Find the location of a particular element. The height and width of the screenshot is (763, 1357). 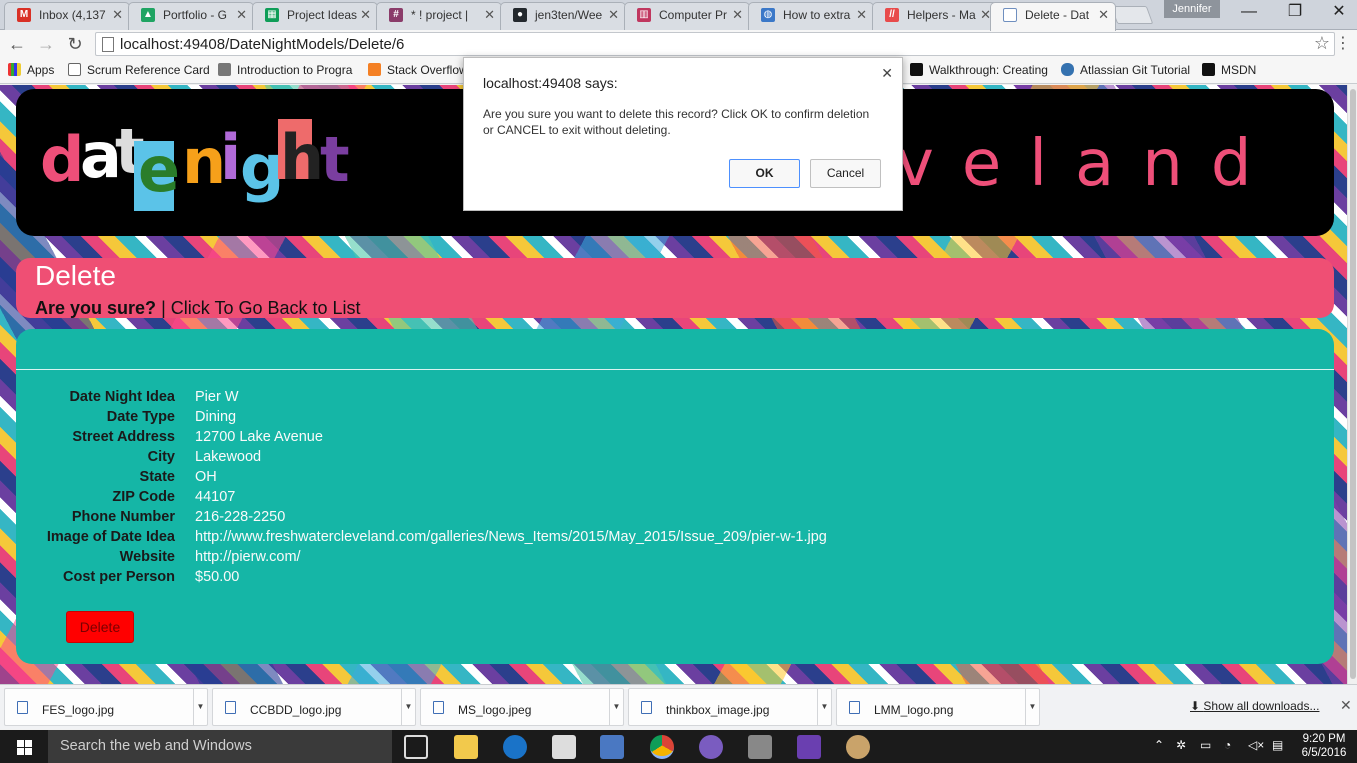

task-view-icon is located at coordinates (416, 747).